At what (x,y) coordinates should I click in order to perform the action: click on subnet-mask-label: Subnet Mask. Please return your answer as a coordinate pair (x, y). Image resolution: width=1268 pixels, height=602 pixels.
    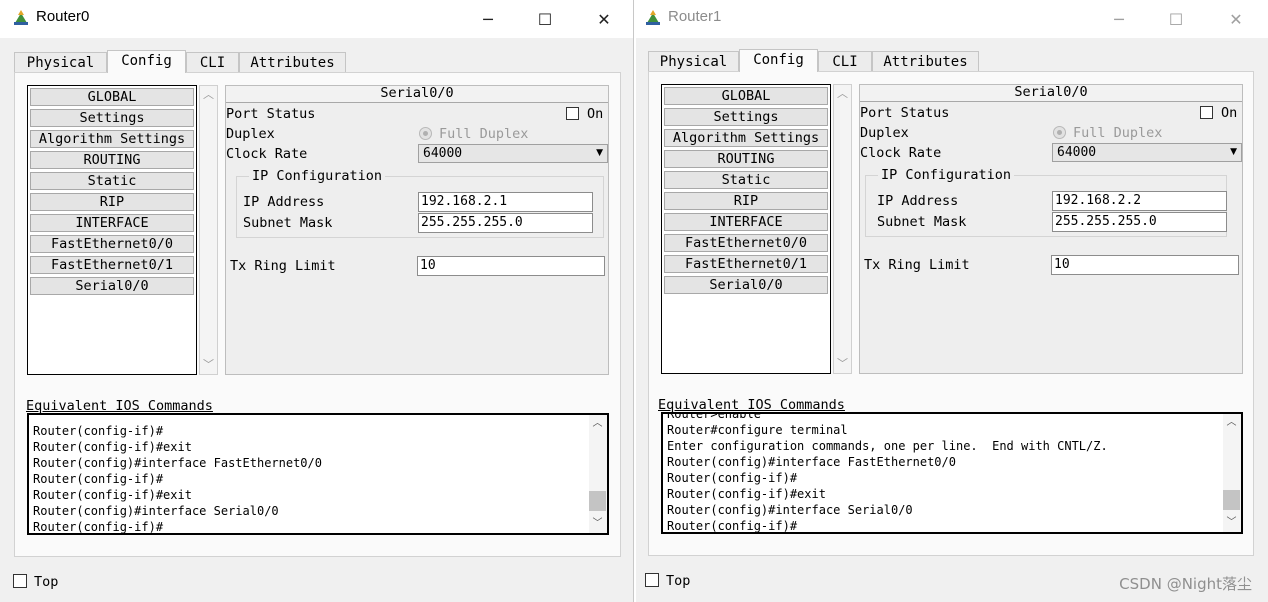
    Looking at the image, I should click on (288, 223).